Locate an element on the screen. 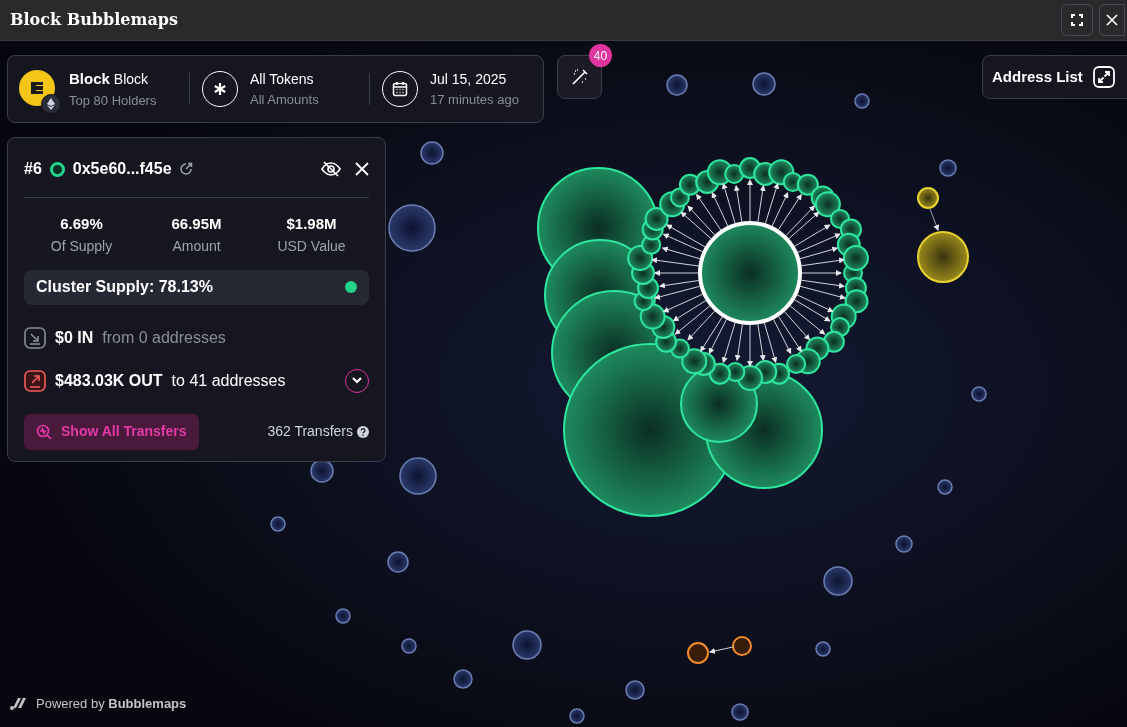 Image resolution: width=1127 pixels, height=727 pixels. token-logo is located at coordinates (37, 88).